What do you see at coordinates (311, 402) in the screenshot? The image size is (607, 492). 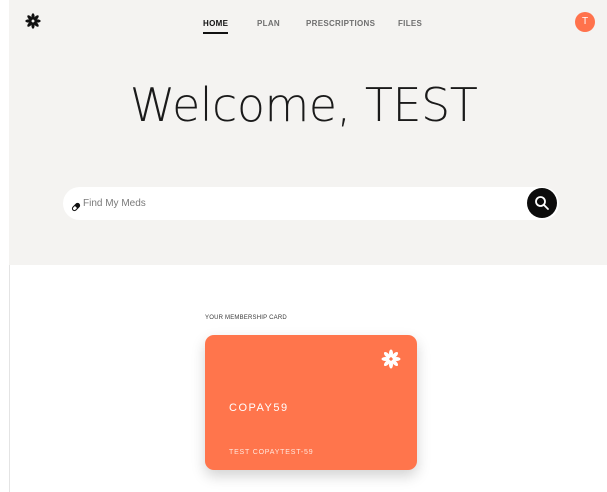 I see `membership-card: COPAY59 TEST COPAYTEST-59` at bounding box center [311, 402].